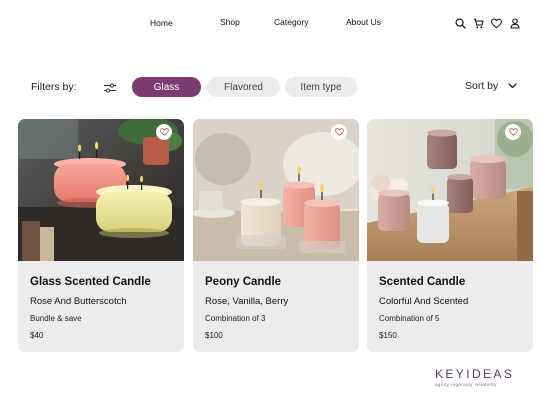 This screenshot has width=541, height=400. What do you see at coordinates (78, 301) in the screenshot?
I see `product-subtitle: Rose And Butterscotch` at bounding box center [78, 301].